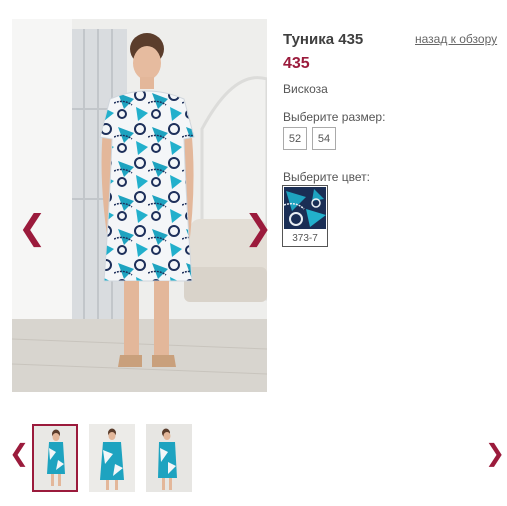 This screenshot has width=507, height=506. What do you see at coordinates (296, 63) in the screenshot?
I see `product-price: 435` at bounding box center [296, 63].